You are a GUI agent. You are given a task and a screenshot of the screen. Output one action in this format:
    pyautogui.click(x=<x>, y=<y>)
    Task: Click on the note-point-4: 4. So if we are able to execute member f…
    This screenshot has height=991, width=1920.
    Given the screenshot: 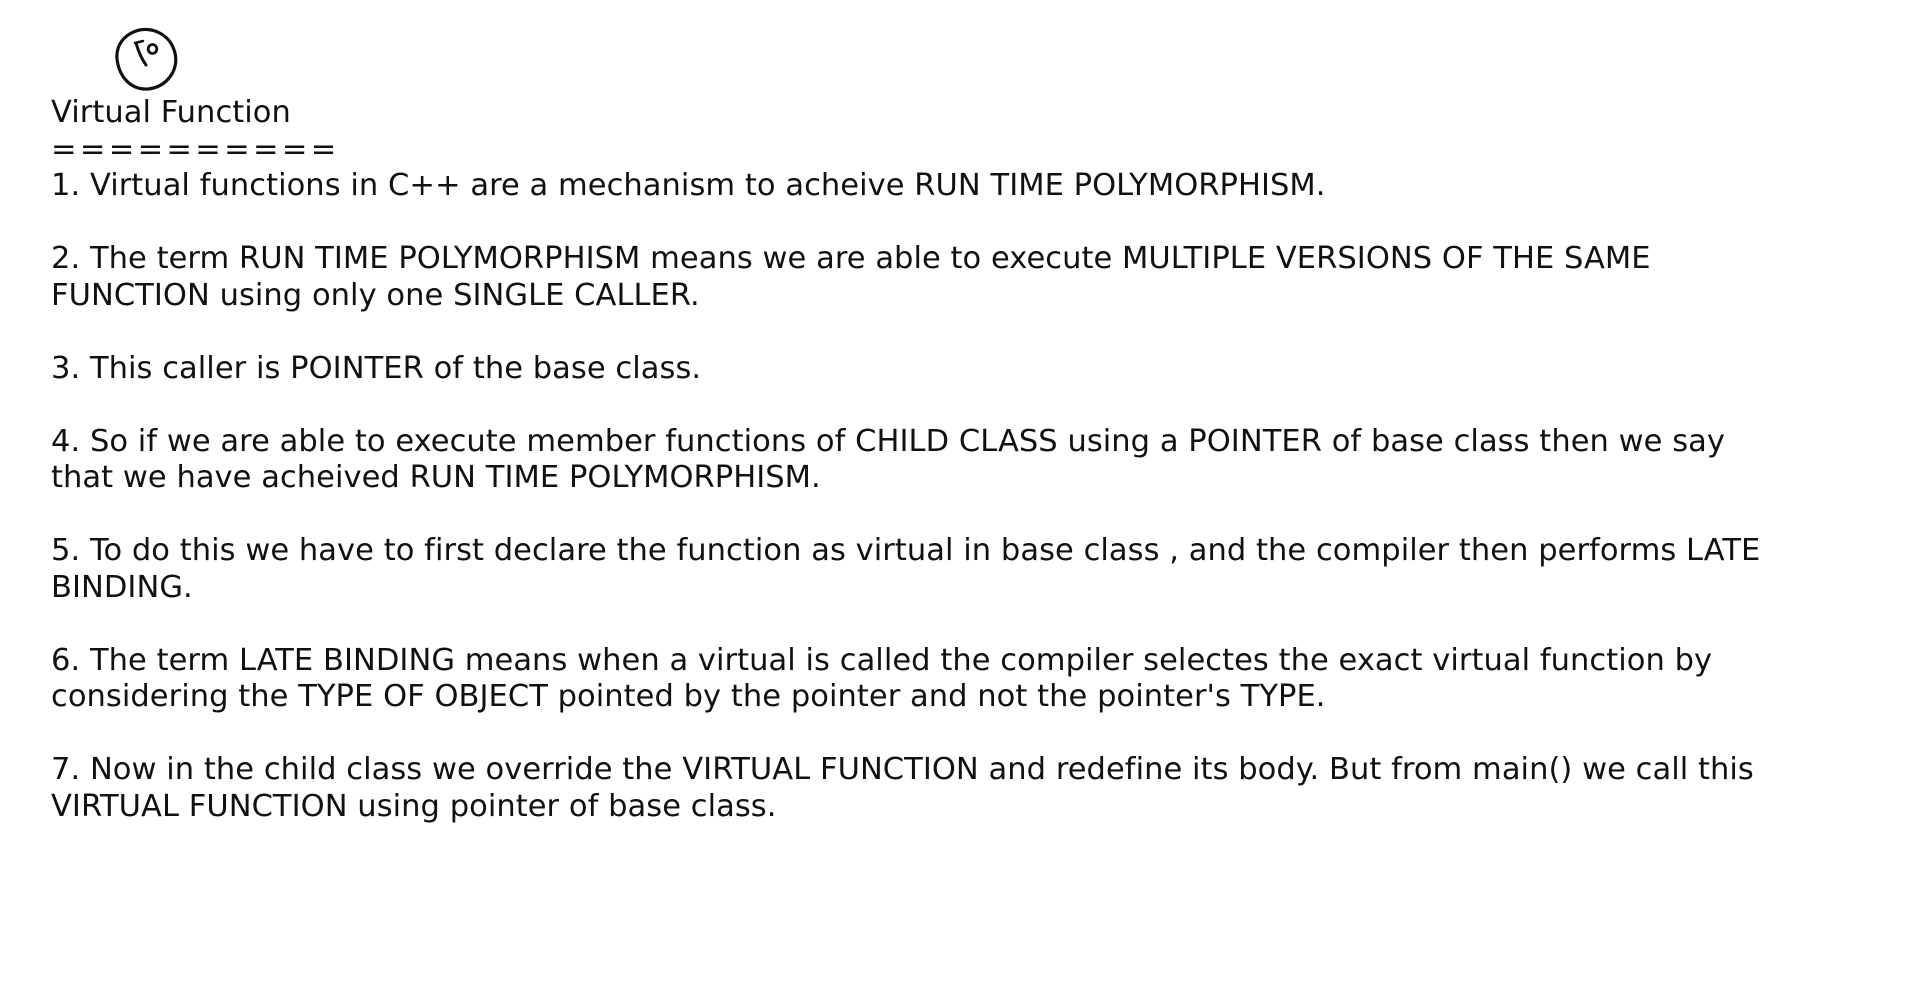 What is the action you would take?
    pyautogui.click(x=911, y=460)
    